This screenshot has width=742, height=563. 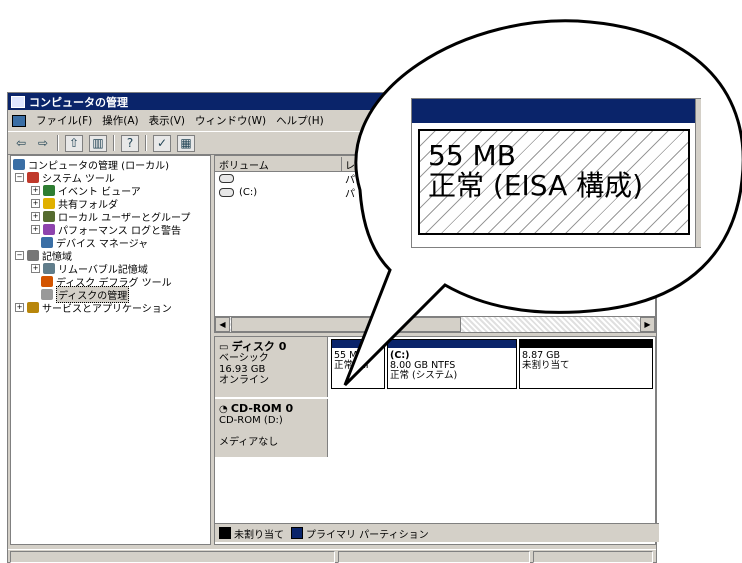 What do you see at coordinates (49, 190) in the screenshot?
I see `event-viewer-icon` at bounding box center [49, 190].